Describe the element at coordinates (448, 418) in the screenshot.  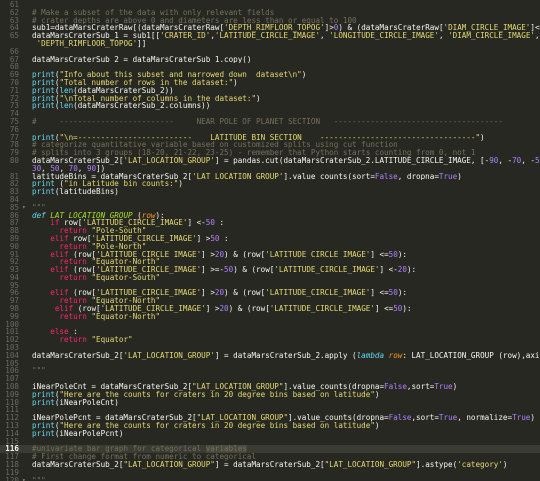
I see `code-token: True` at that location.